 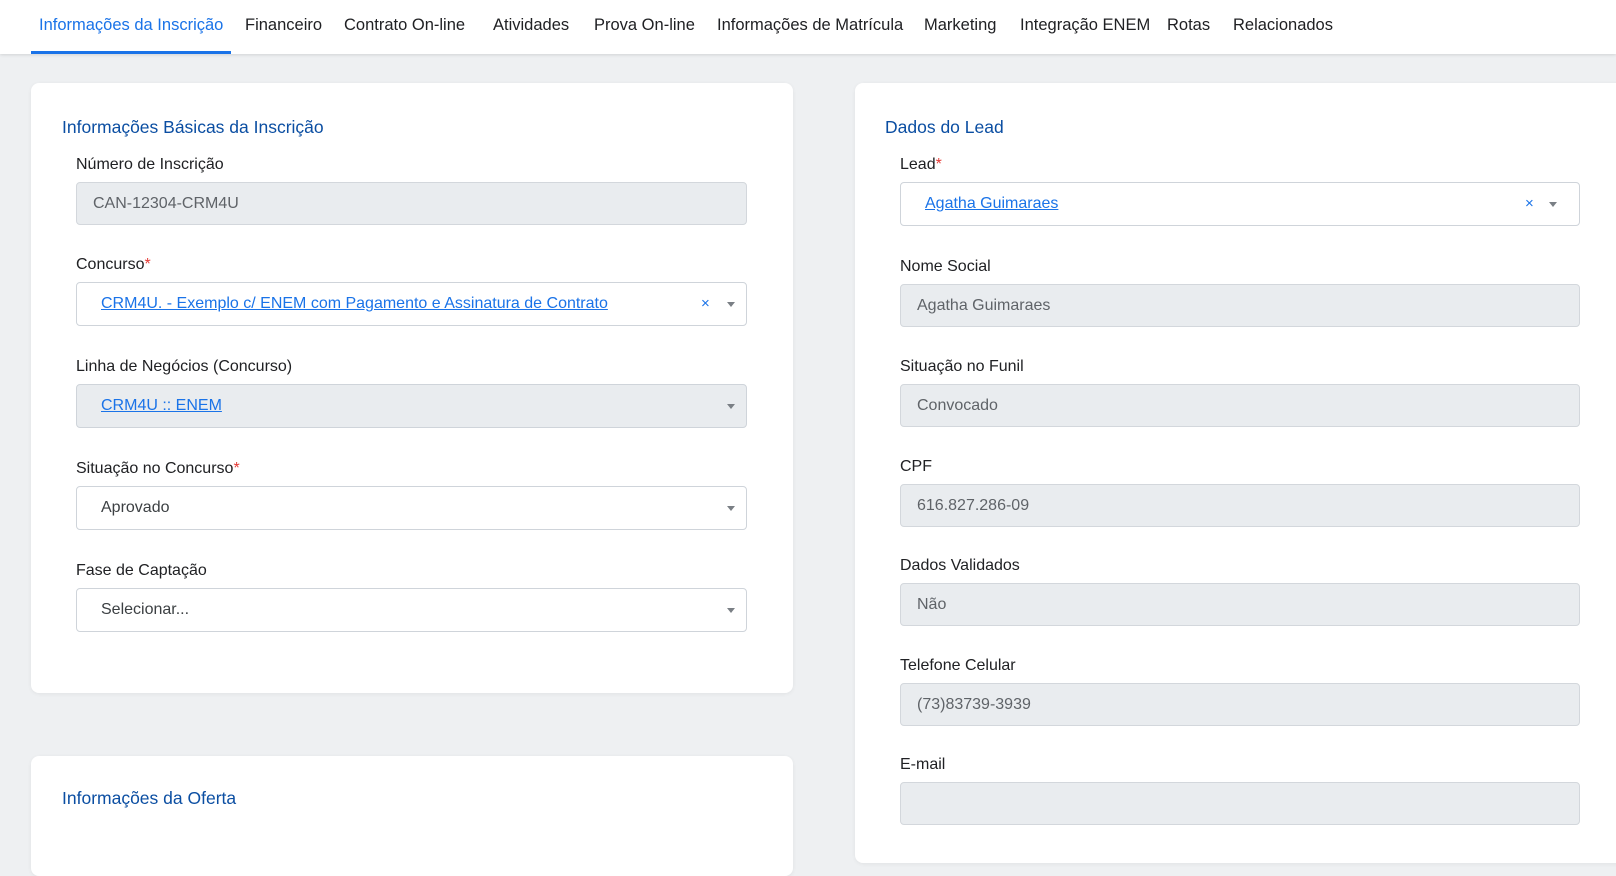 I want to click on cpf-label: CPF, so click(x=916, y=466).